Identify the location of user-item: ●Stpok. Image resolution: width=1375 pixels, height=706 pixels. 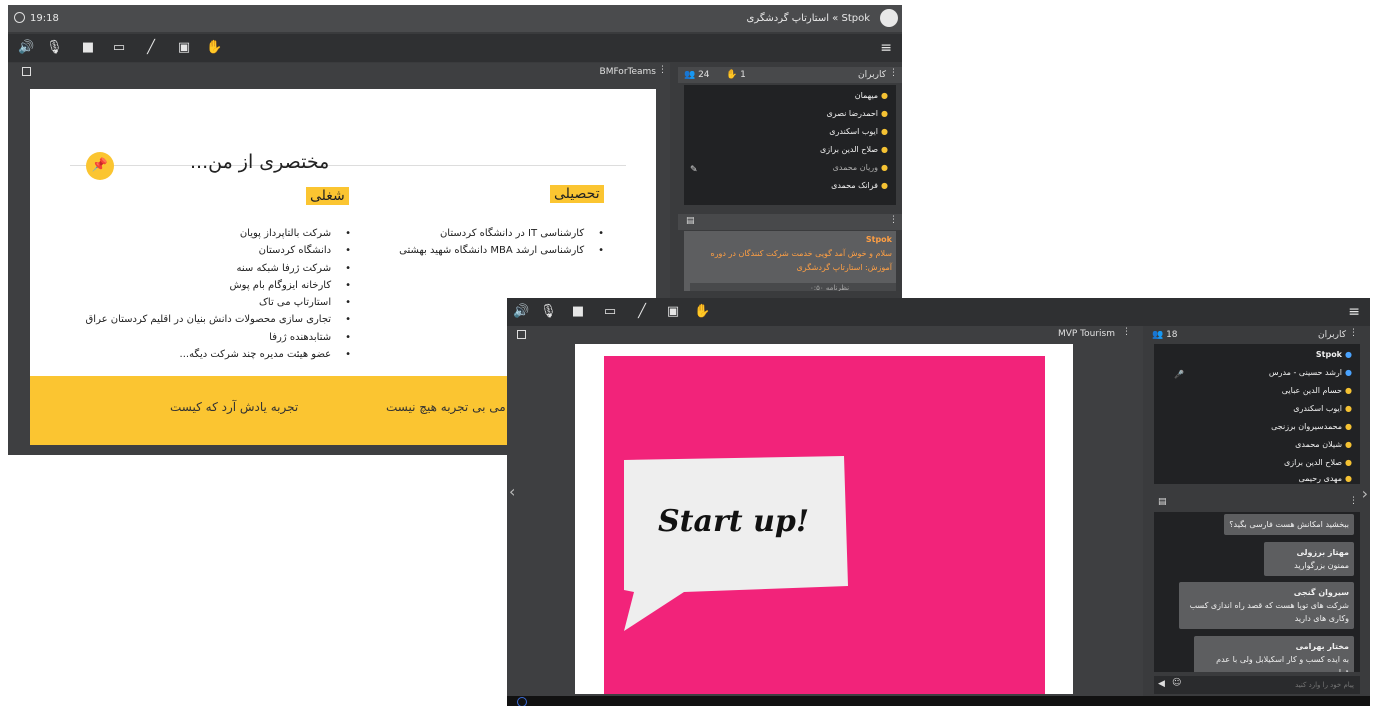
(1334, 355).